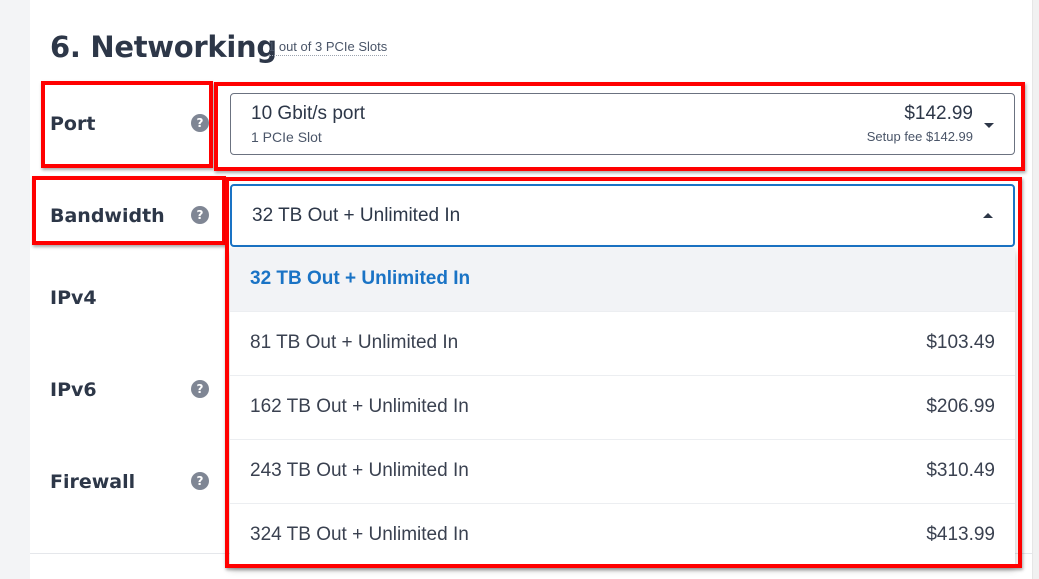 Image resolution: width=1039 pixels, height=579 pixels. Describe the element at coordinates (359, 534) in the screenshot. I see `bandwidth-option-label: 324 TB Out + Unlimited In` at that location.